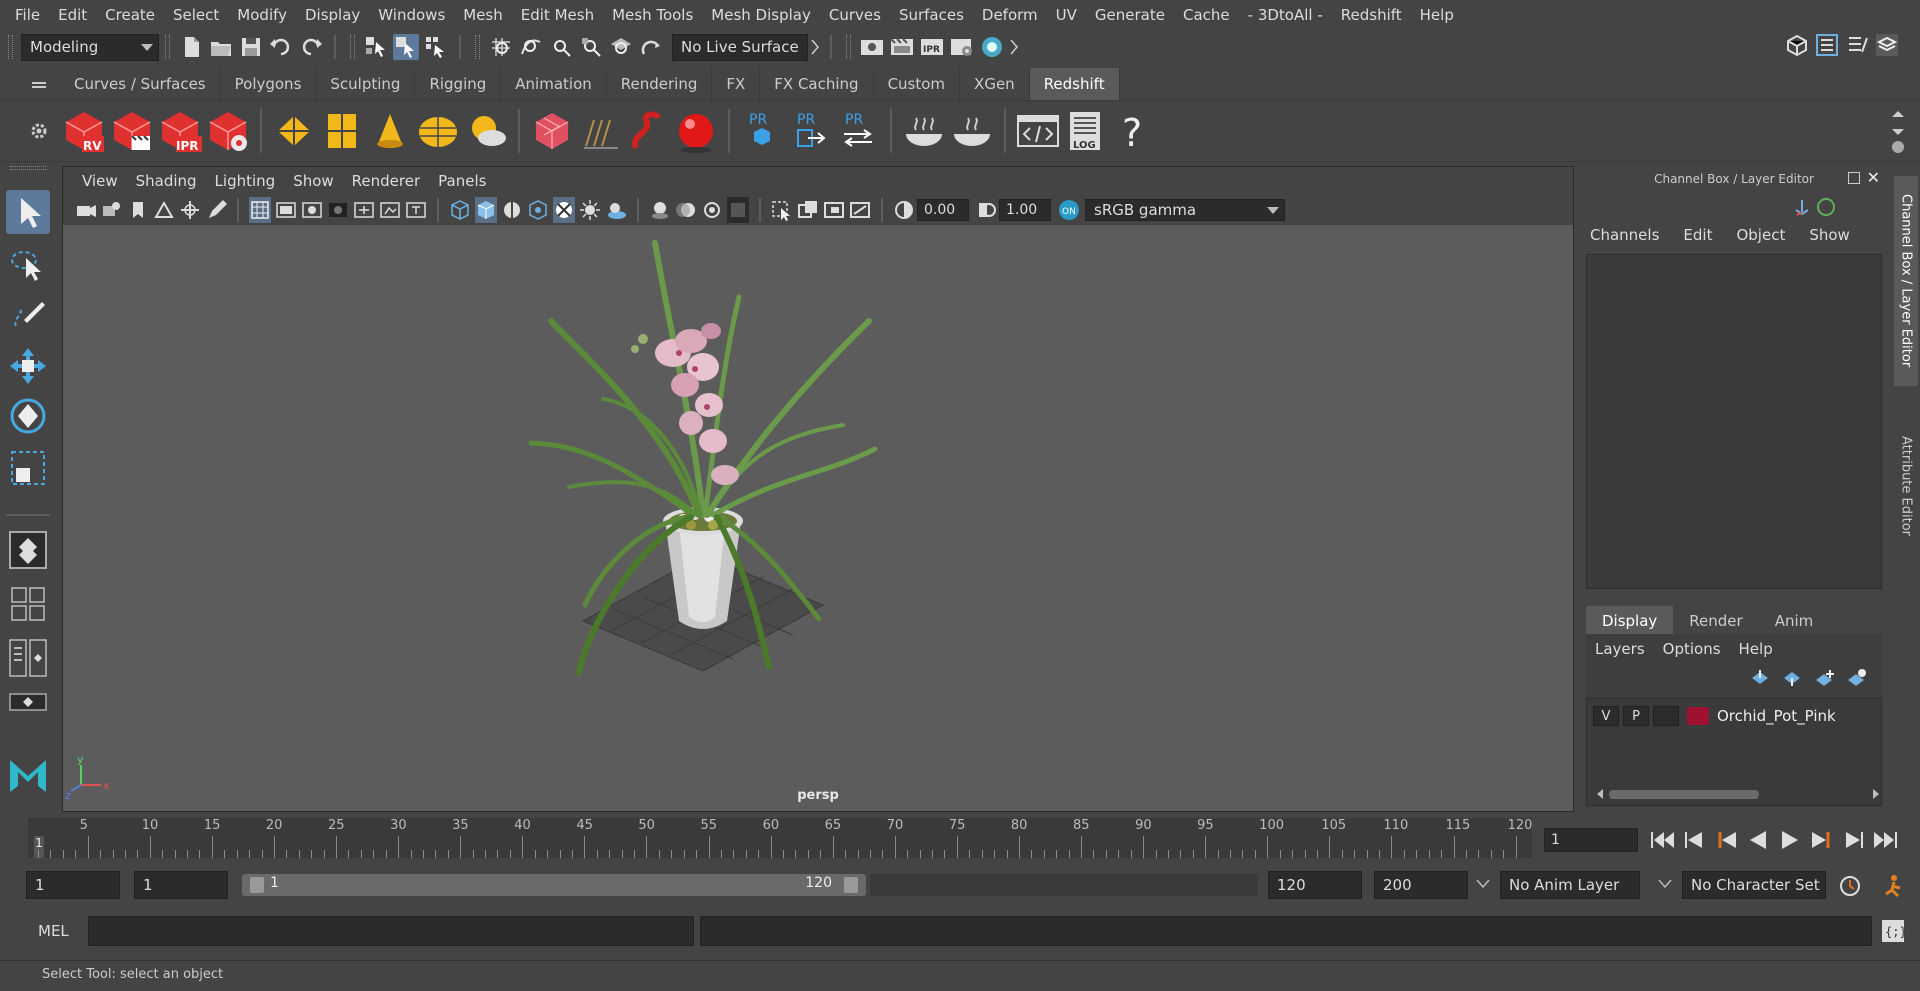 This screenshot has height=991, width=1920. What do you see at coordinates (962, 47) in the screenshot?
I see `render-settings-icon` at bounding box center [962, 47].